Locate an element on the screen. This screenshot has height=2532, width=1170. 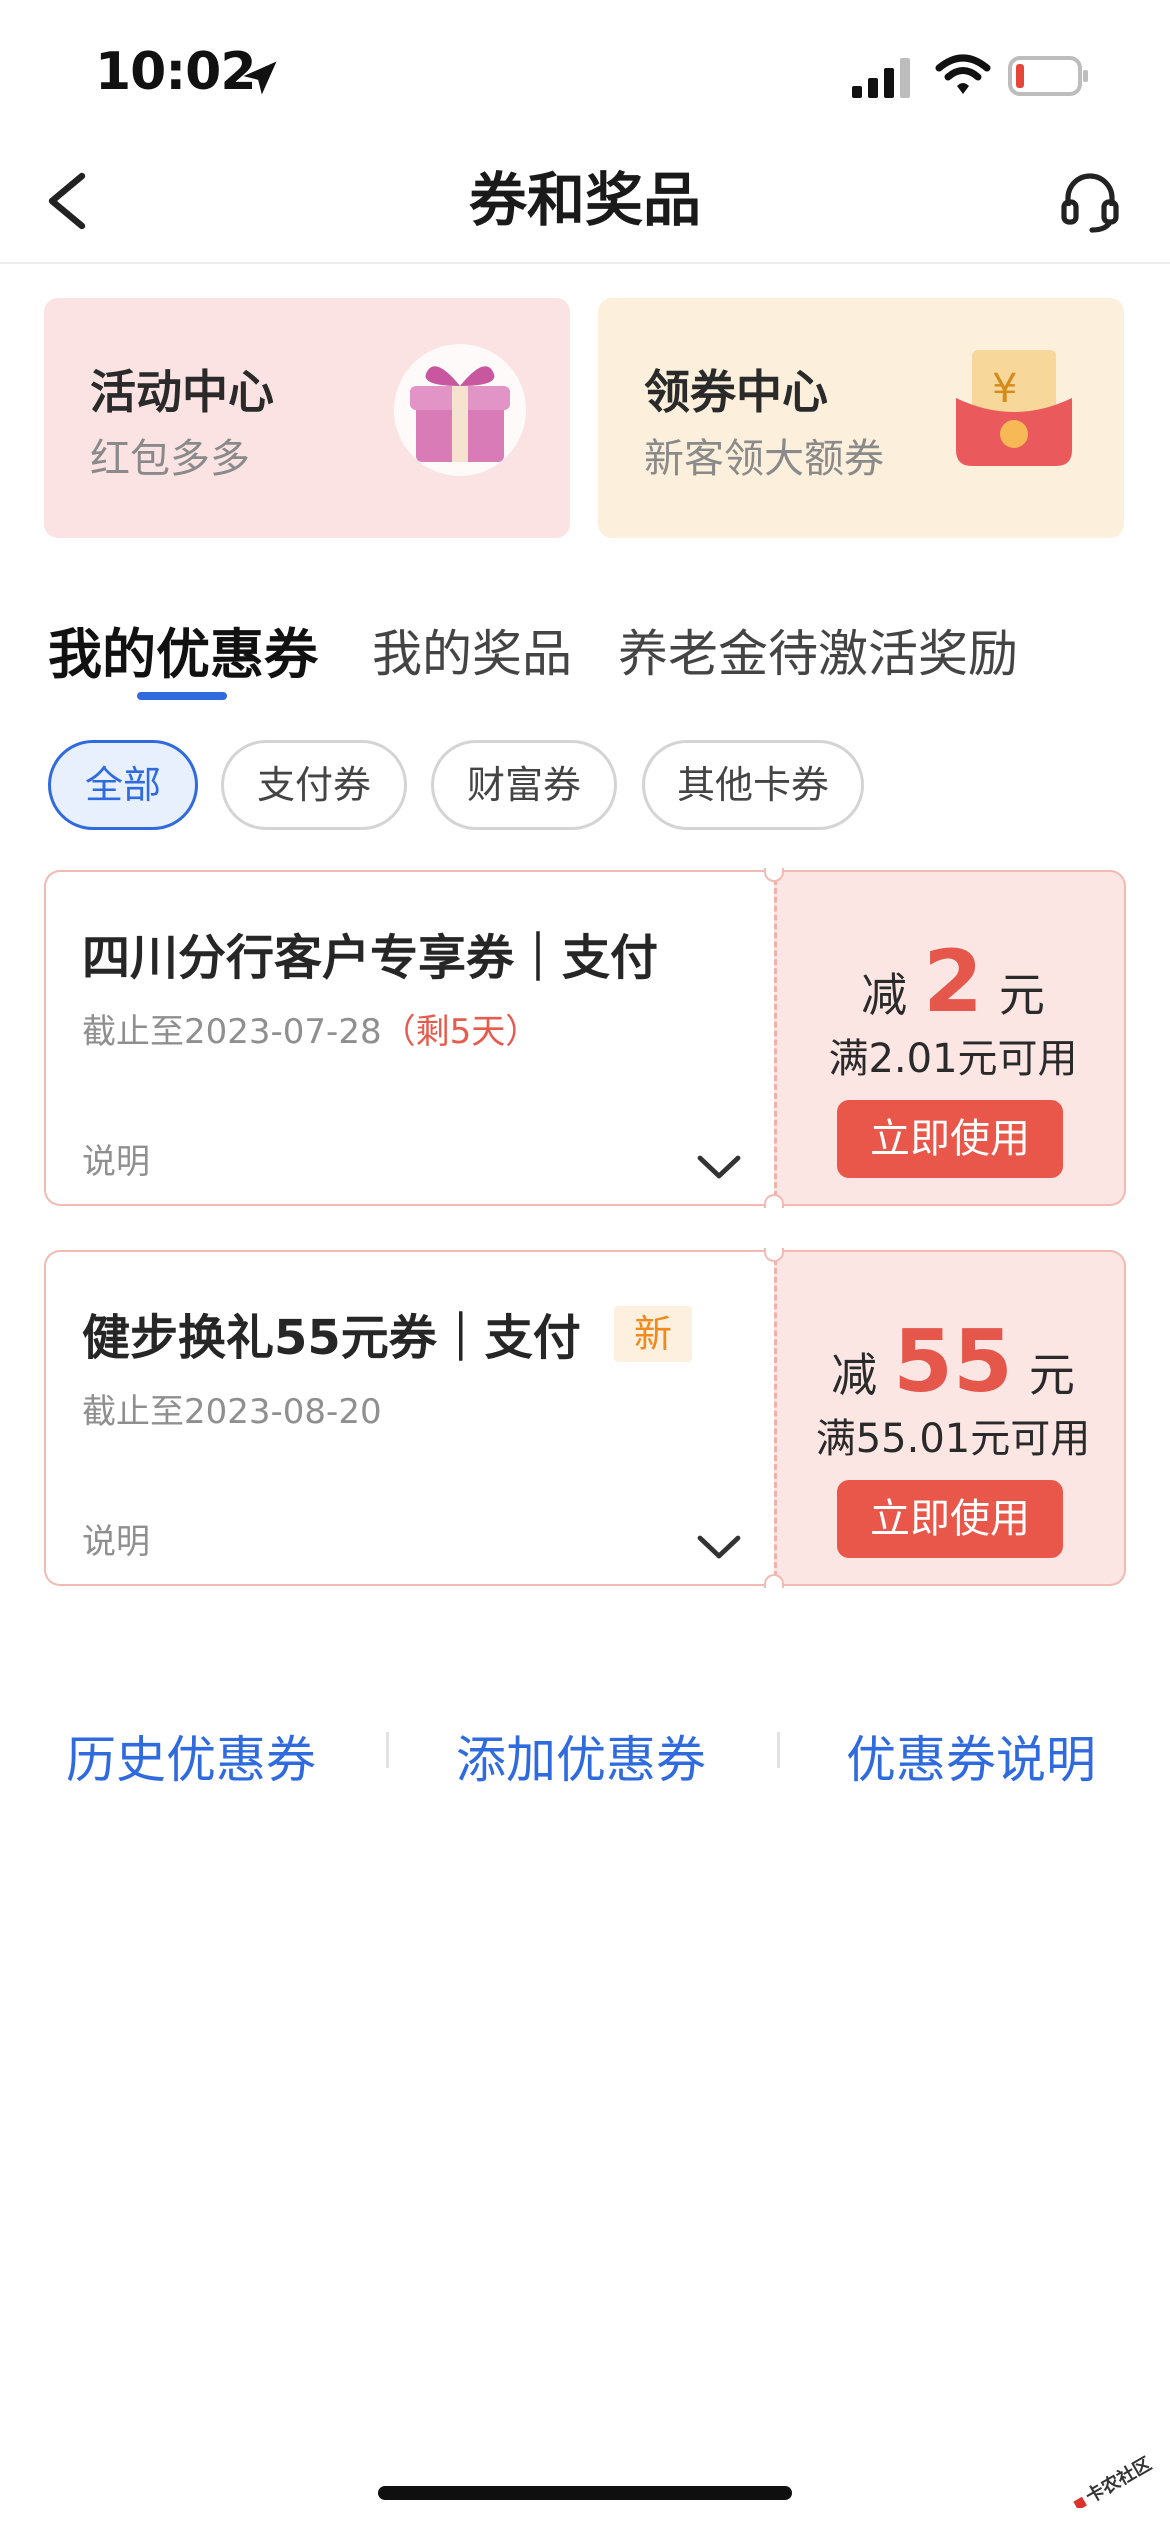
amount-value: 55 is located at coordinates (953, 1362).